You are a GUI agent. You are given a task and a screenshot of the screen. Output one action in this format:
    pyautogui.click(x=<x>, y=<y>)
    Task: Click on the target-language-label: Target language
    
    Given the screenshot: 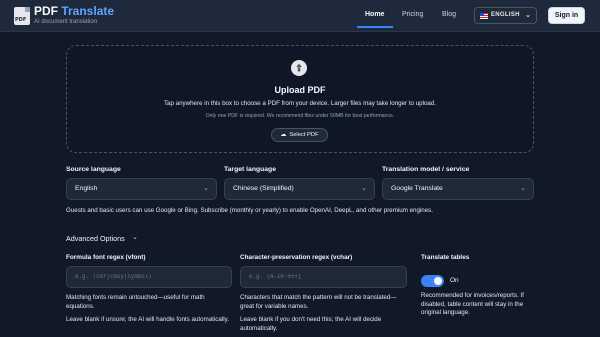 What is the action you would take?
    pyautogui.click(x=250, y=169)
    